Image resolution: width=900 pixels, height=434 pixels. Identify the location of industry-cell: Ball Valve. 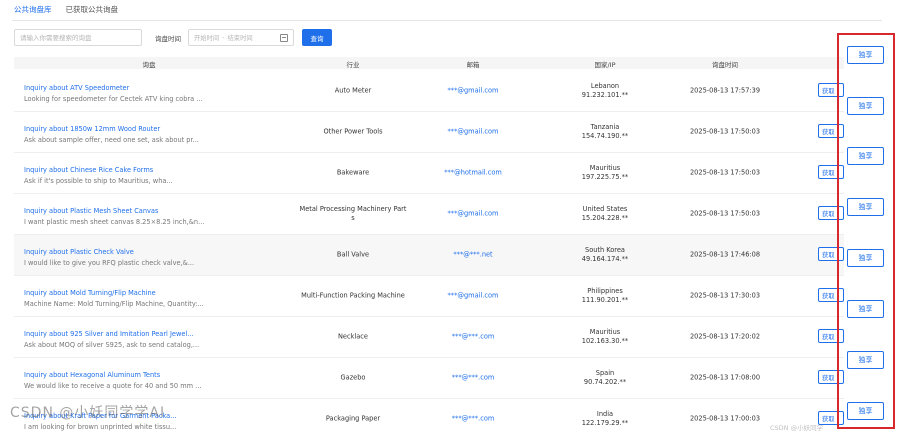
(353, 254).